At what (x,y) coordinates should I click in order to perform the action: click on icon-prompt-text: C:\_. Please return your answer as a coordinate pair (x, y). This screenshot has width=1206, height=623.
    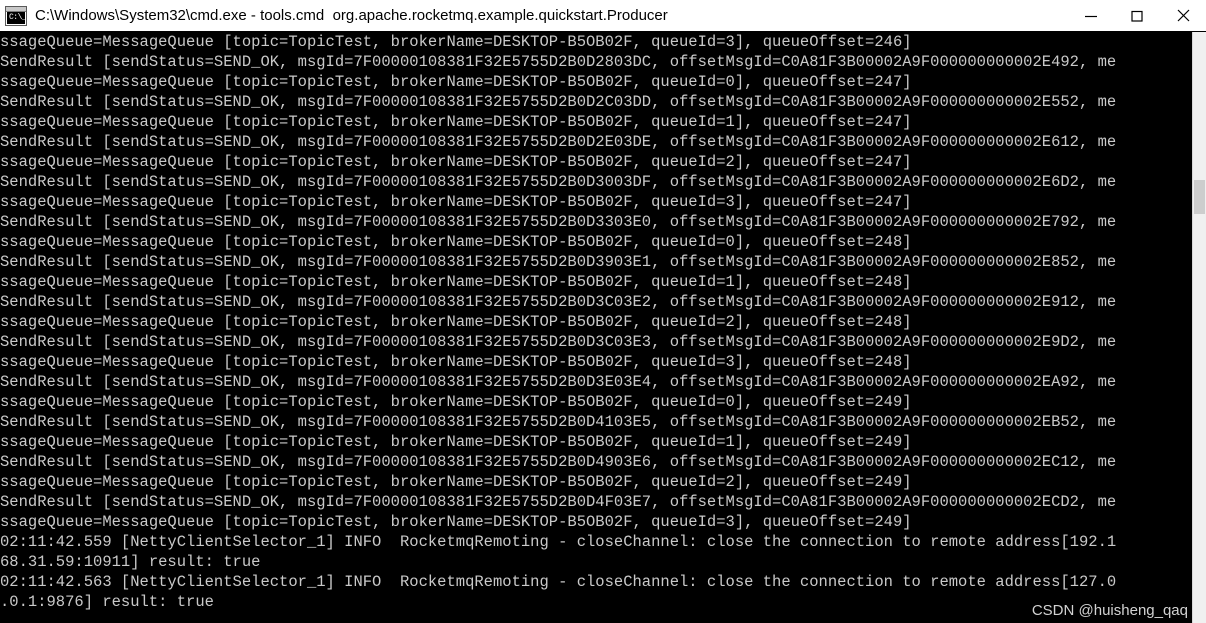
    Looking at the image, I should click on (18, 17).